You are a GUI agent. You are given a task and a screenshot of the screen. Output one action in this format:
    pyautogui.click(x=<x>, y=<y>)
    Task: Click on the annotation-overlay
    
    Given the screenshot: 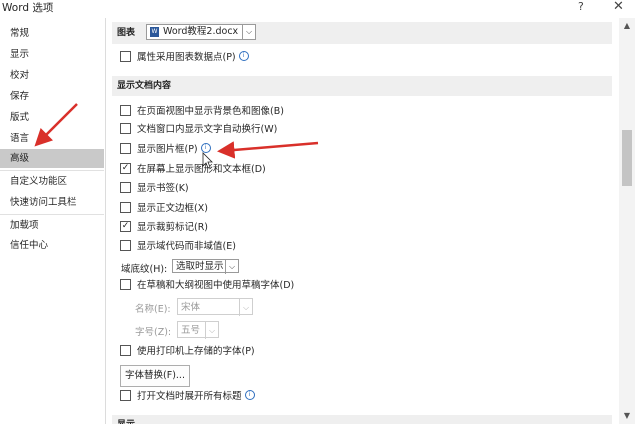 What is the action you would take?
    pyautogui.click(x=176, y=136)
    